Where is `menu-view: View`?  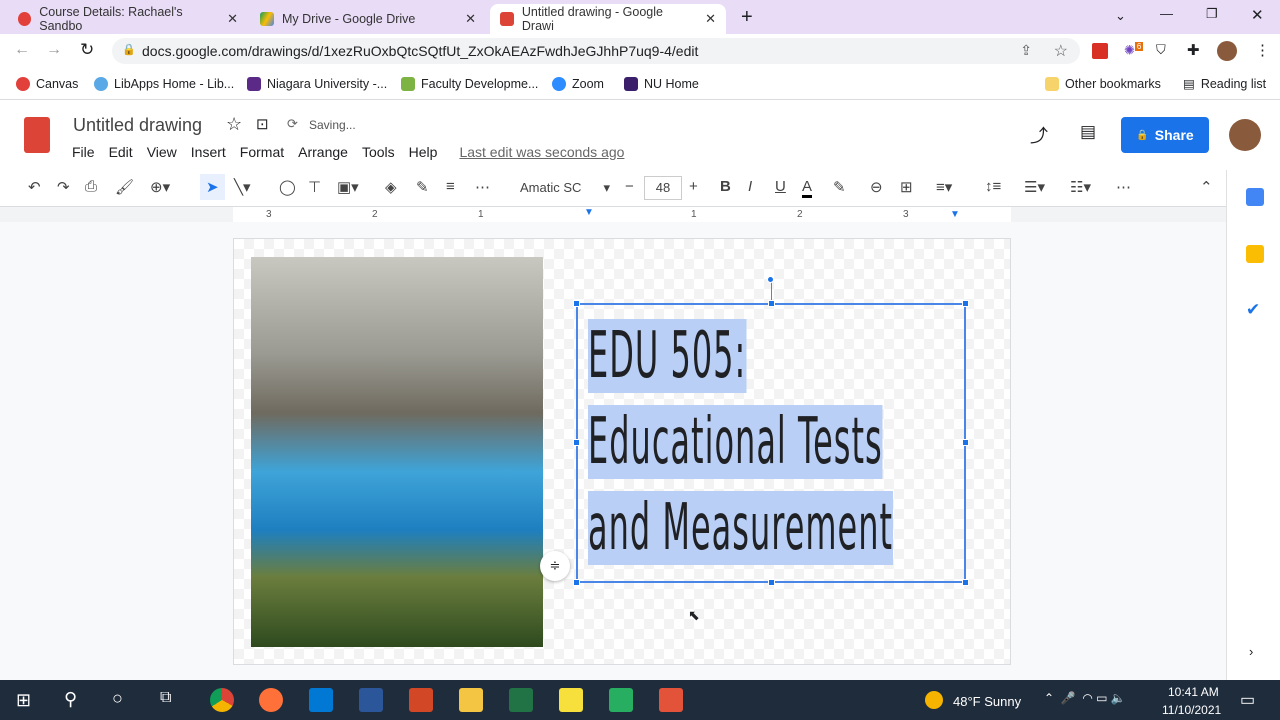
menu-view: View is located at coordinates (162, 152).